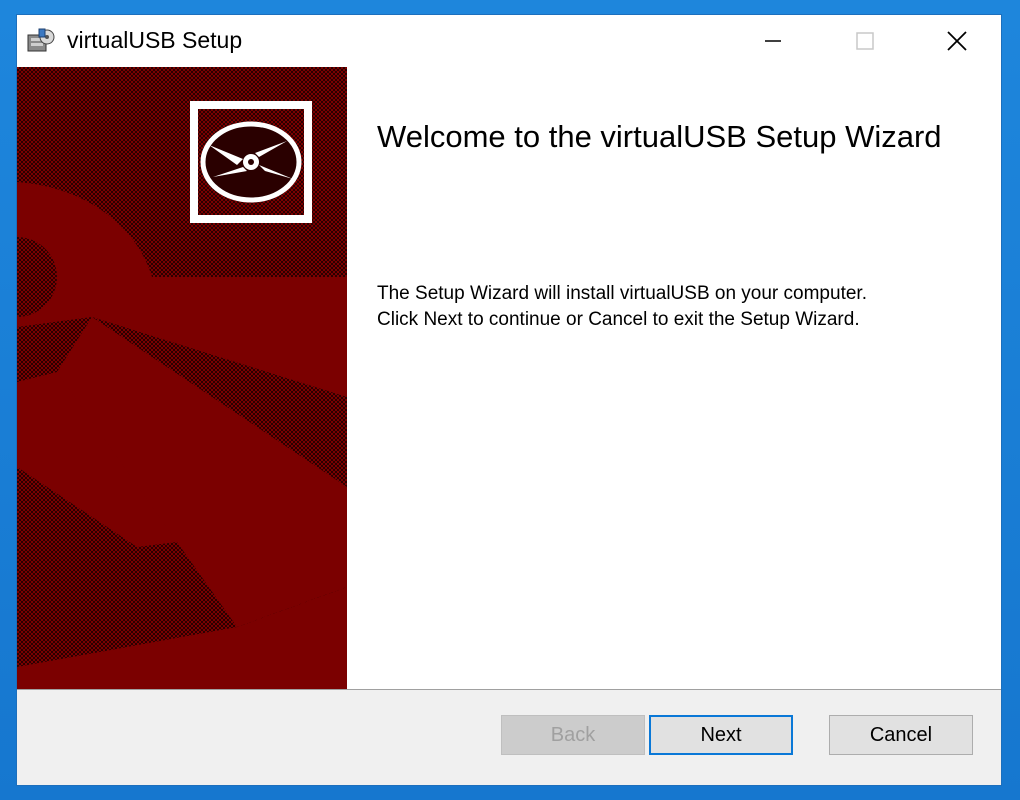 This screenshot has width=1020, height=800. I want to click on close-icon, so click(957, 41).